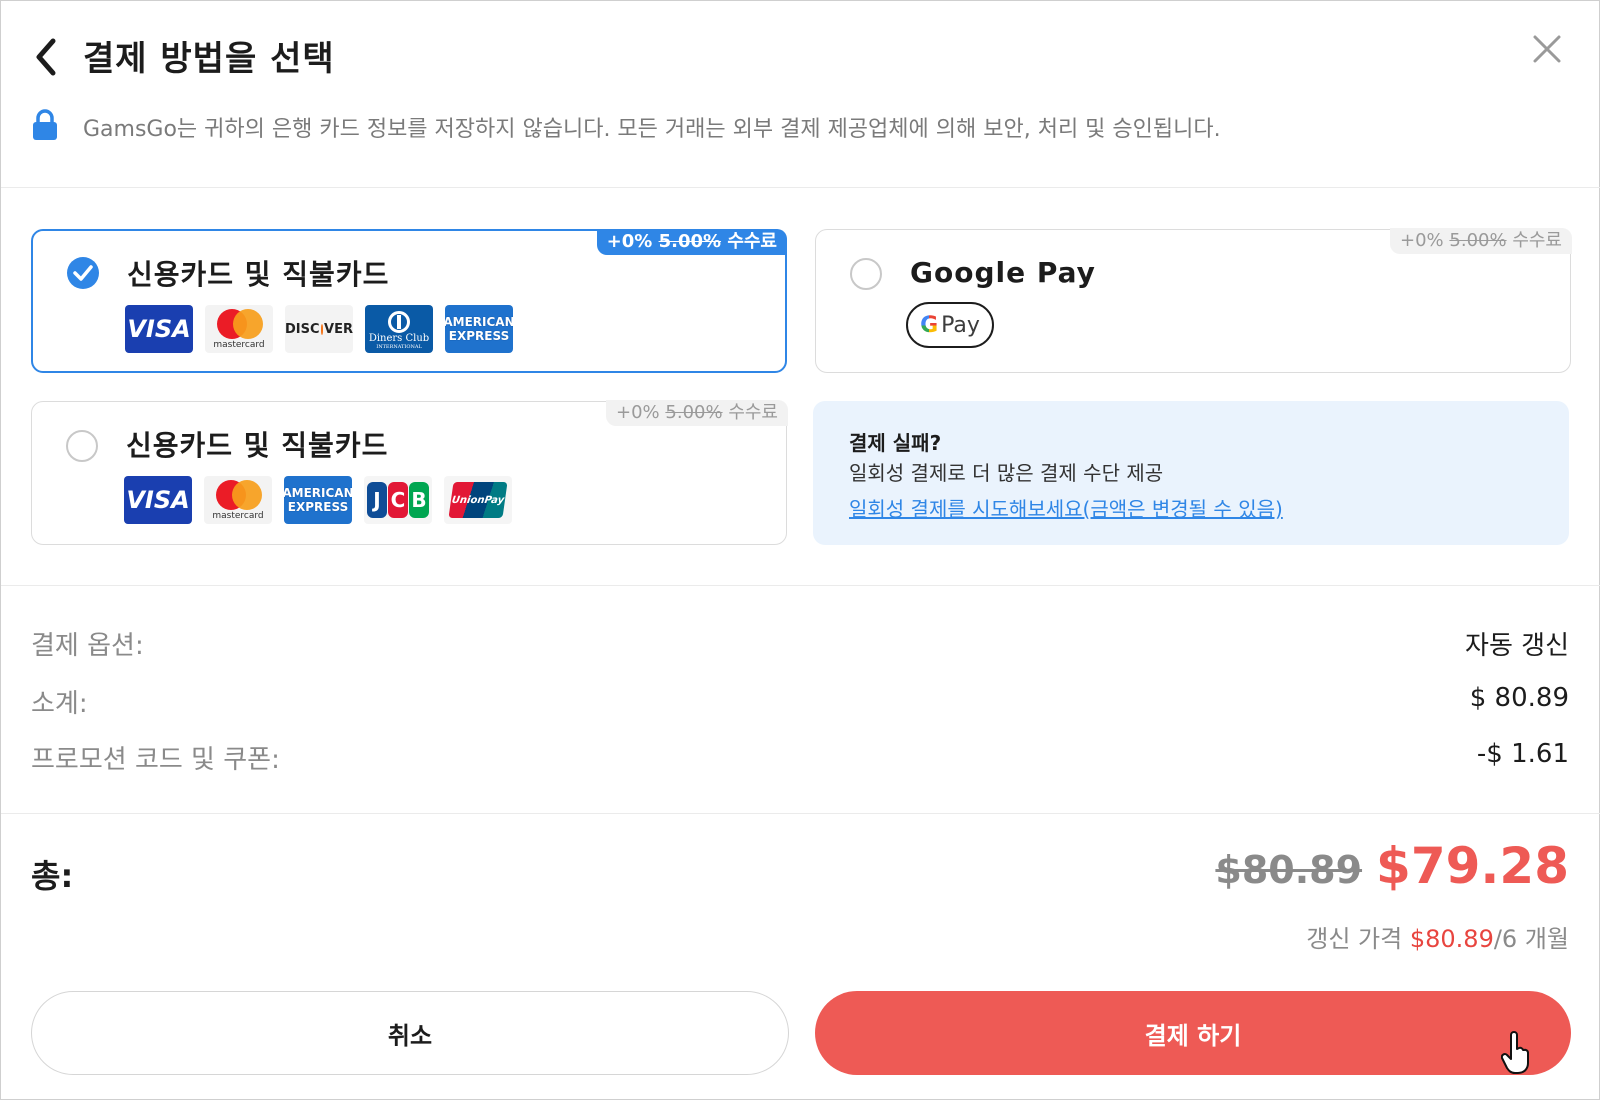 This screenshot has width=1600, height=1100. I want to click on discover-text-right: VER, so click(338, 329).